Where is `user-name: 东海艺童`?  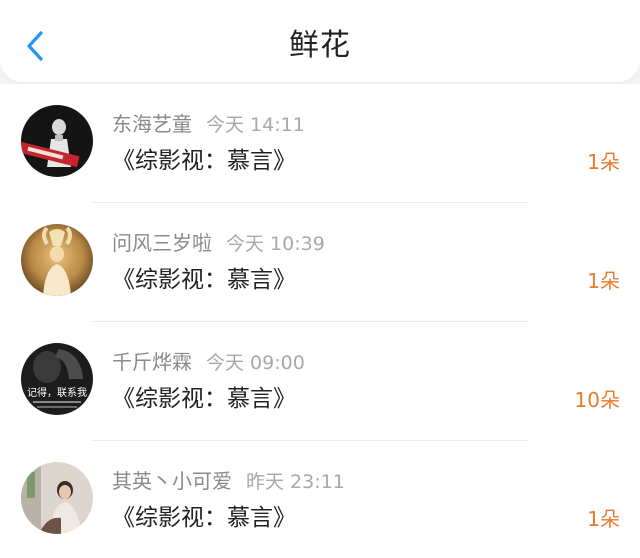
user-name: 东海艺童 is located at coordinates (152, 124).